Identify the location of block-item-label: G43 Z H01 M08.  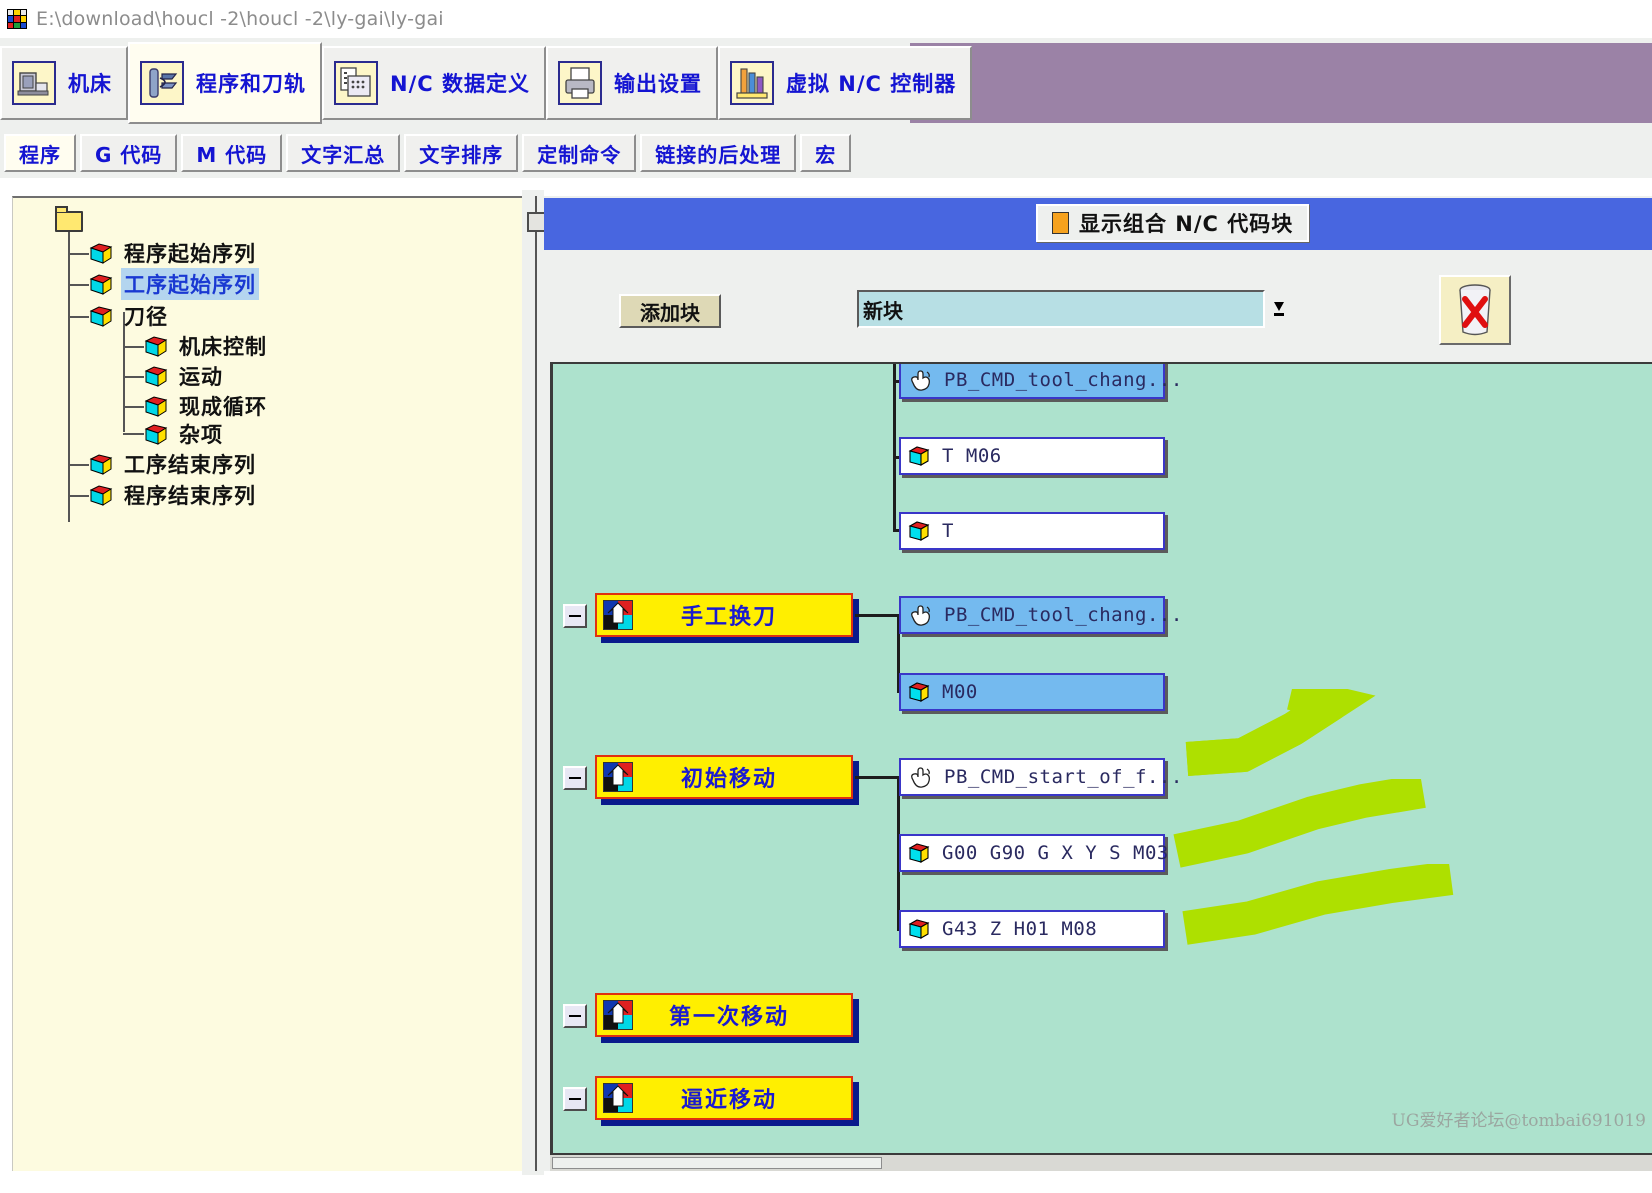
(1020, 929).